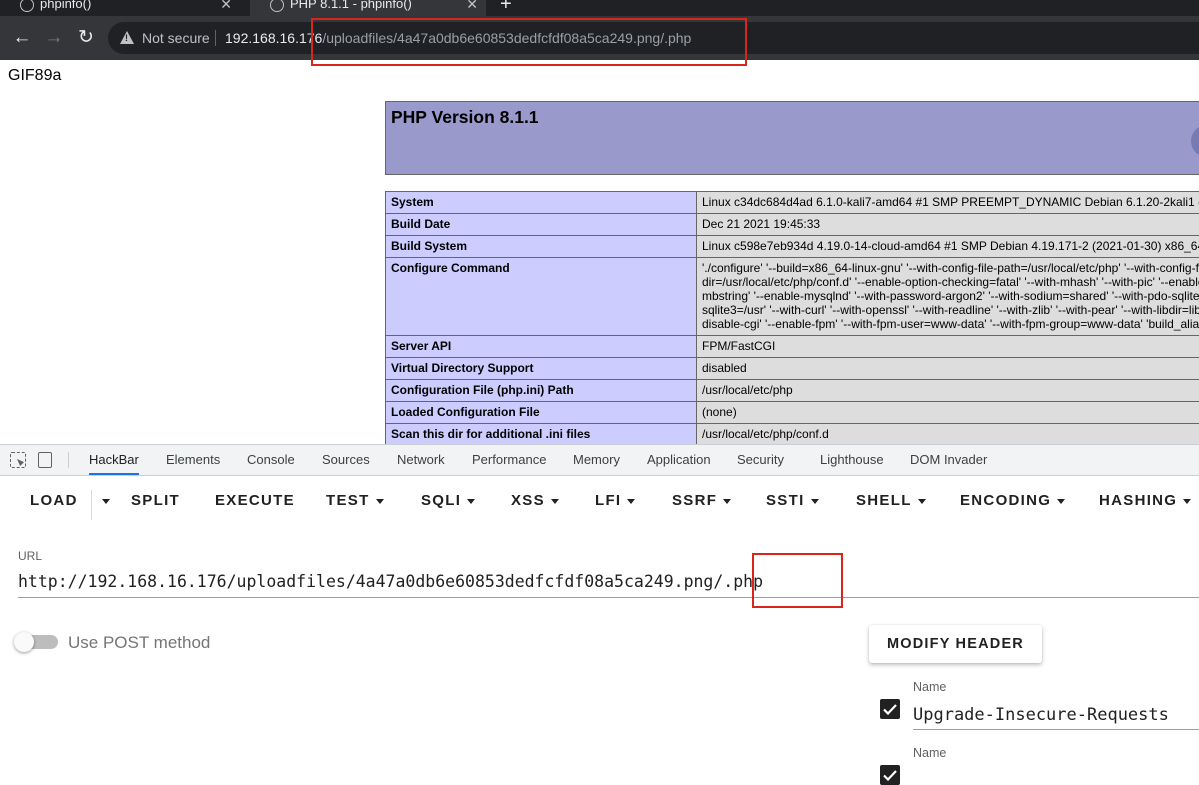 The image size is (1199, 785). Describe the element at coordinates (120, 8) in the screenshot. I see `browser-tab-phpinfo: phpinfo() ✕` at that location.